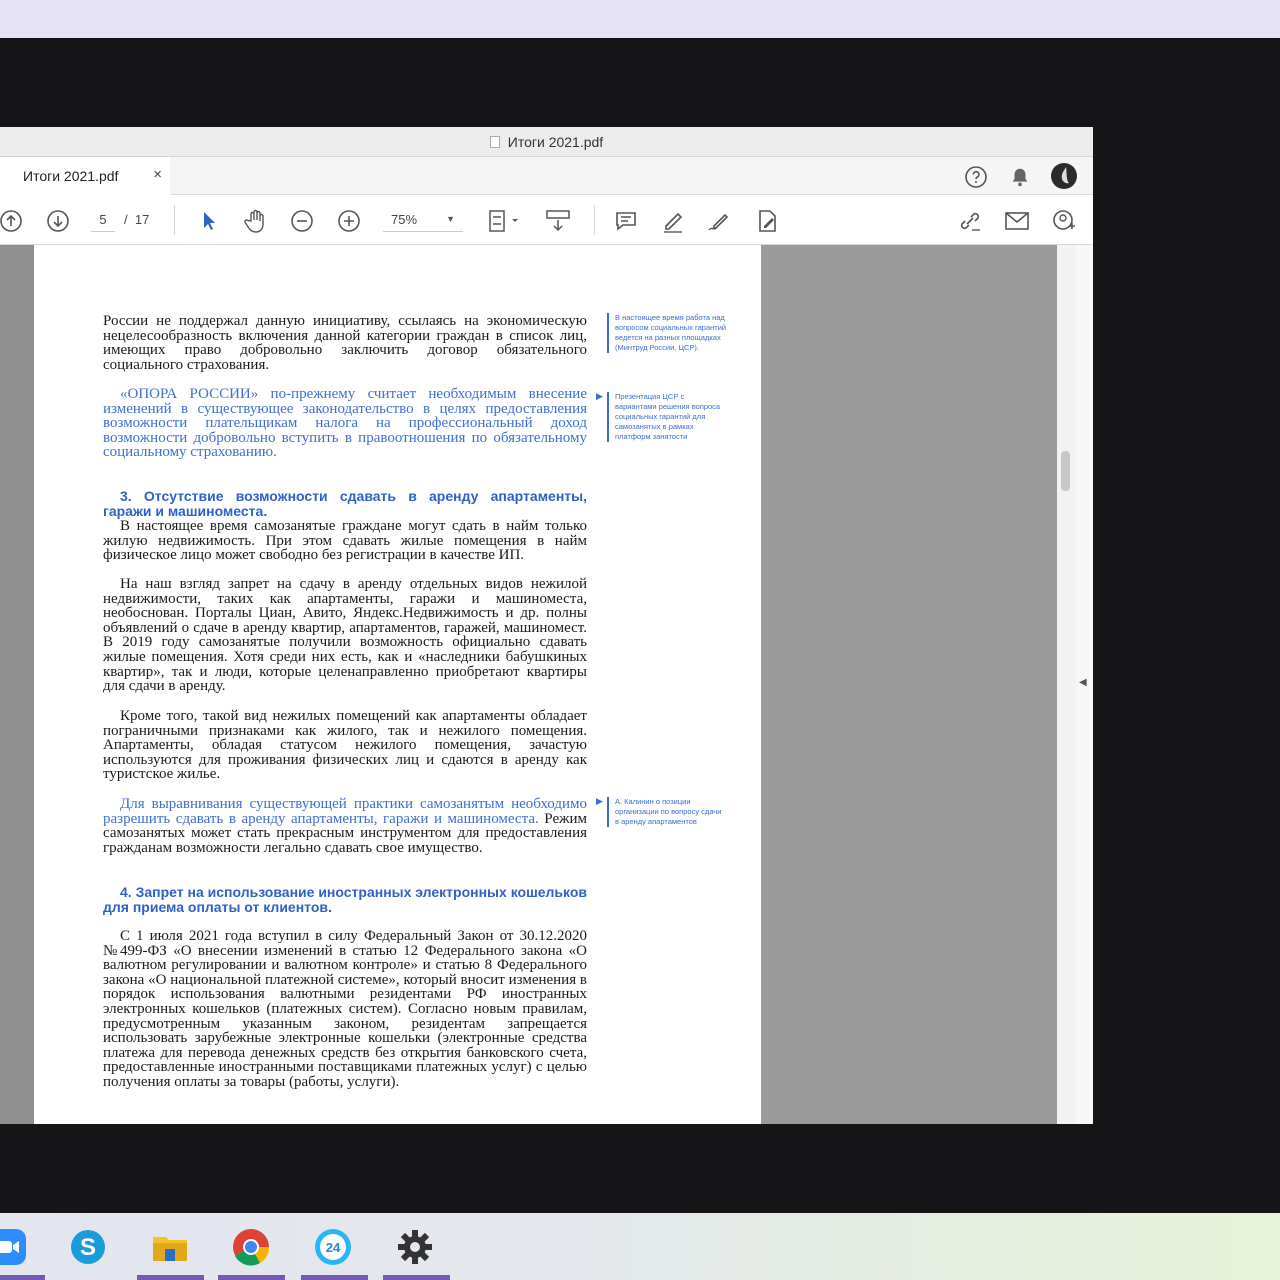  Describe the element at coordinates (1017, 221) in the screenshot. I see `email-icon` at that location.